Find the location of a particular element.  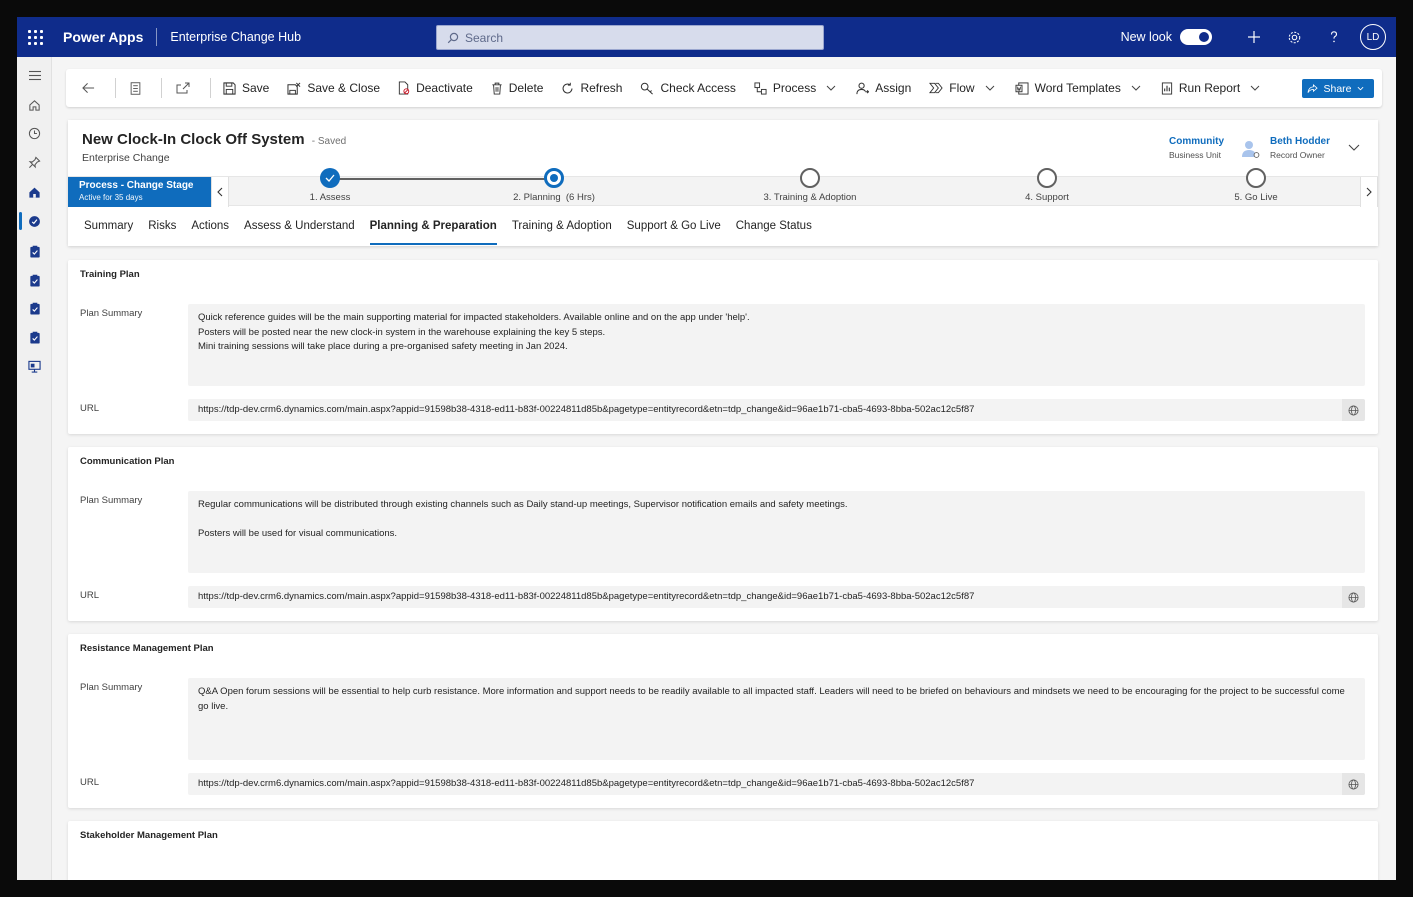

bpf-stage-label: 1. Assess is located at coordinates (330, 197).